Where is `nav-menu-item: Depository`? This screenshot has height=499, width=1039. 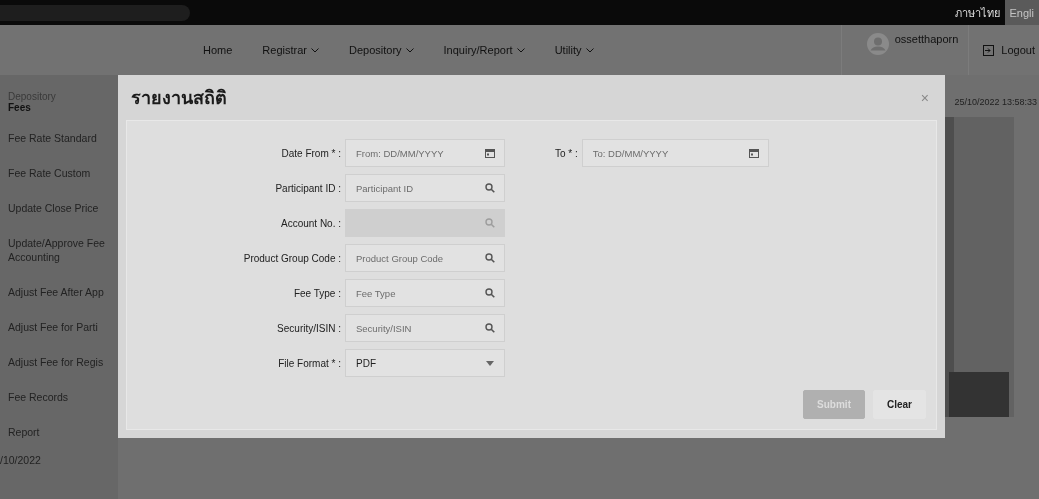 nav-menu-item: Depository is located at coordinates (381, 50).